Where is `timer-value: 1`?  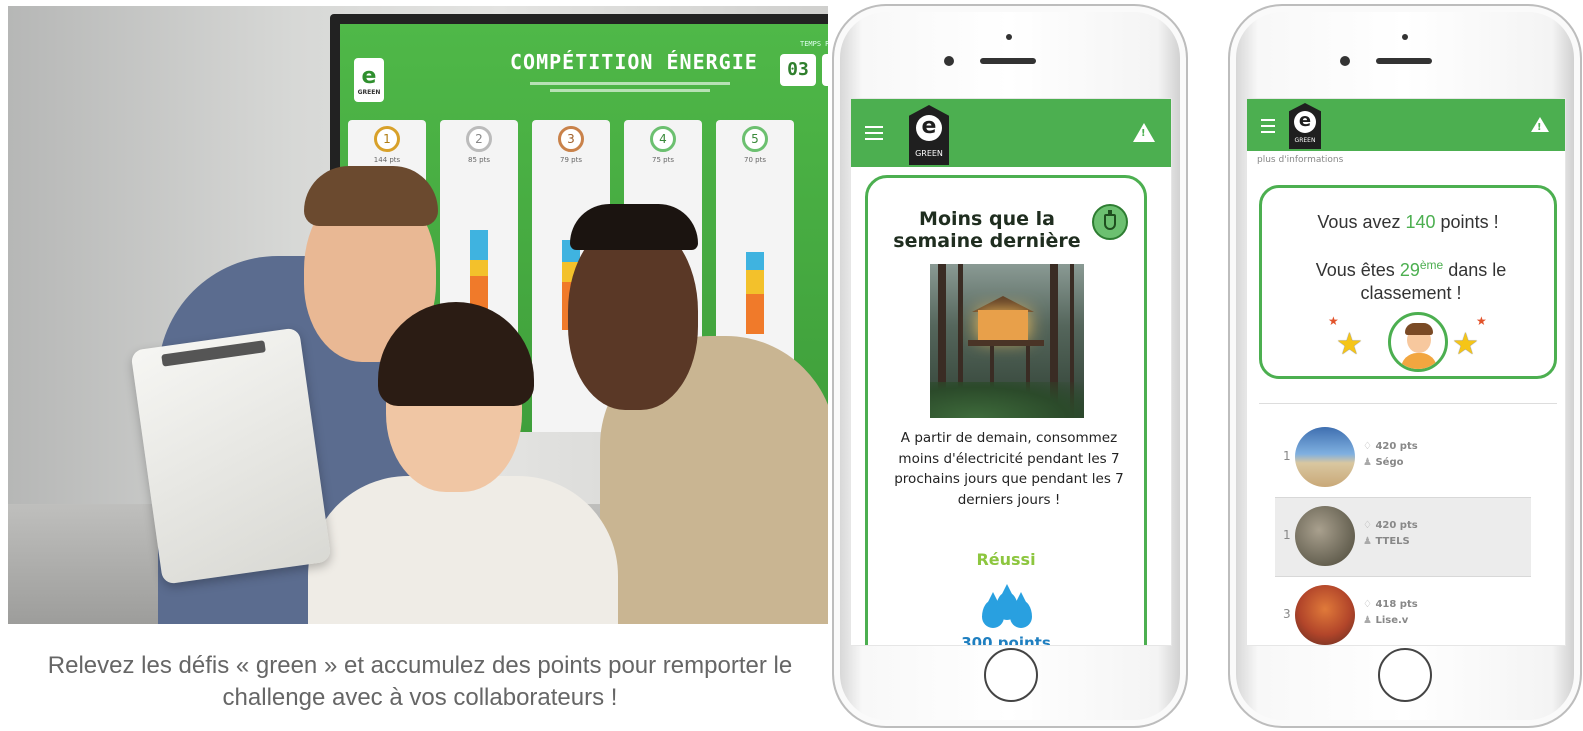 timer-value: 1 is located at coordinates (825, 70).